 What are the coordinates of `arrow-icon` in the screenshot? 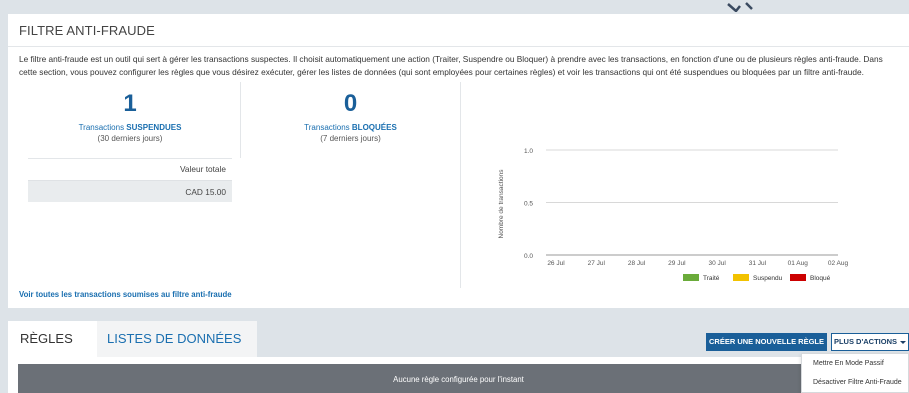 It's located at (740, 7).